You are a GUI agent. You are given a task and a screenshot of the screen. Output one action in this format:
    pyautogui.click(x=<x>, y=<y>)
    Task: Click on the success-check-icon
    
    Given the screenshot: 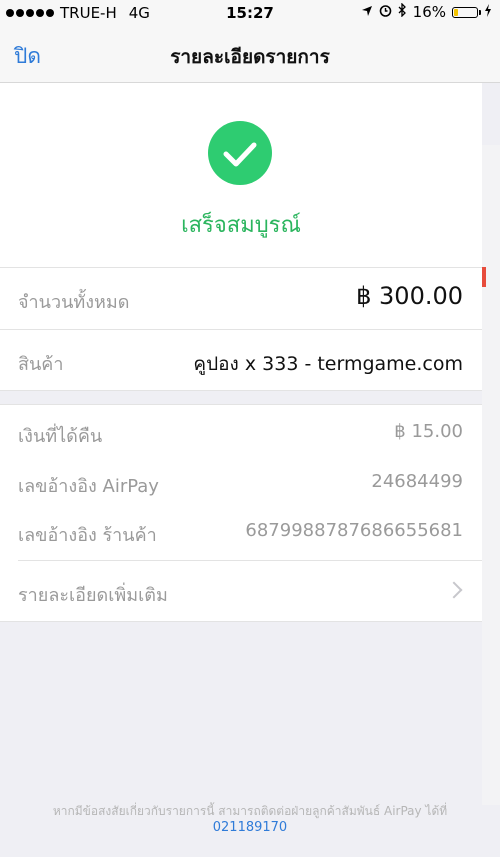 What is the action you would take?
    pyautogui.click(x=240, y=153)
    